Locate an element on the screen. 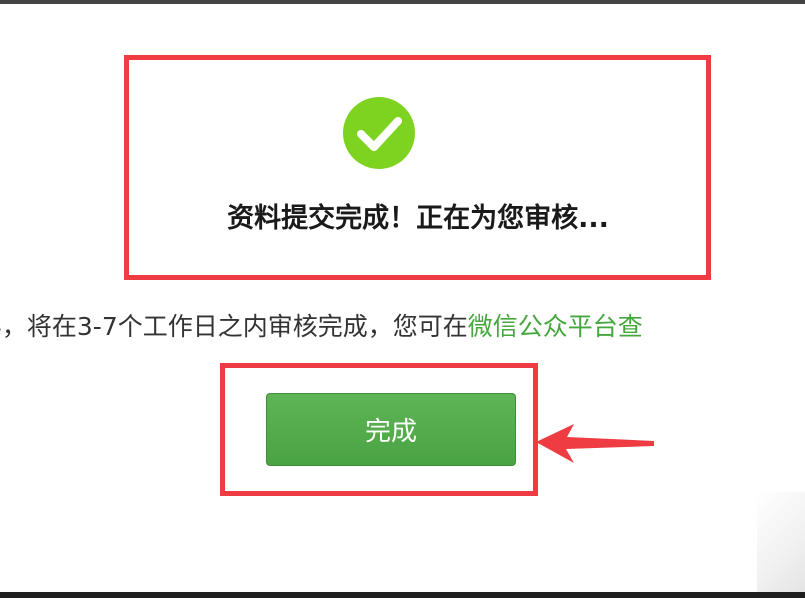  info-text: 4，将在3-7个工作日之内审核完成，您可在微信公众平台查 is located at coordinates (321, 325).